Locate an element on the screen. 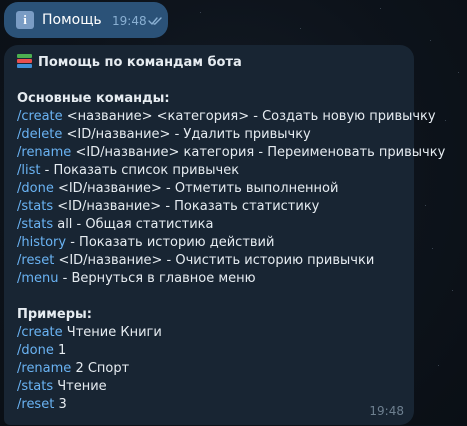  command-description: - Показать список привычек is located at coordinates (140, 170).